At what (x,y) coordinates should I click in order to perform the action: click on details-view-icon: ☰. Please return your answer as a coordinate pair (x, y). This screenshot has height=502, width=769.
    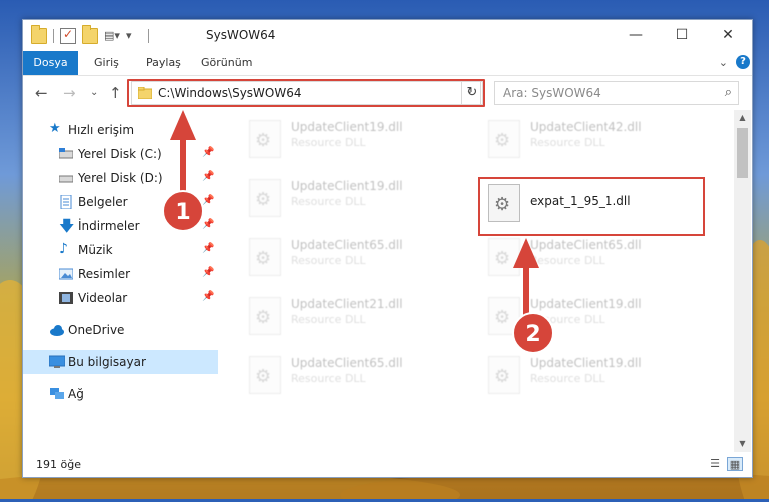
    Looking at the image, I should click on (715, 464).